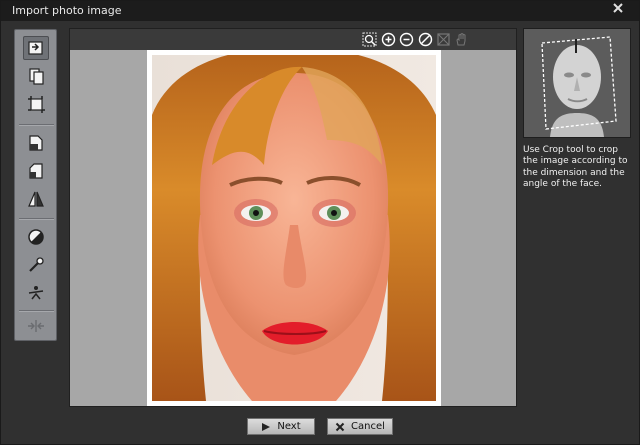 The width and height of the screenshot is (640, 445). I want to click on flip-icon, so click(36, 199).